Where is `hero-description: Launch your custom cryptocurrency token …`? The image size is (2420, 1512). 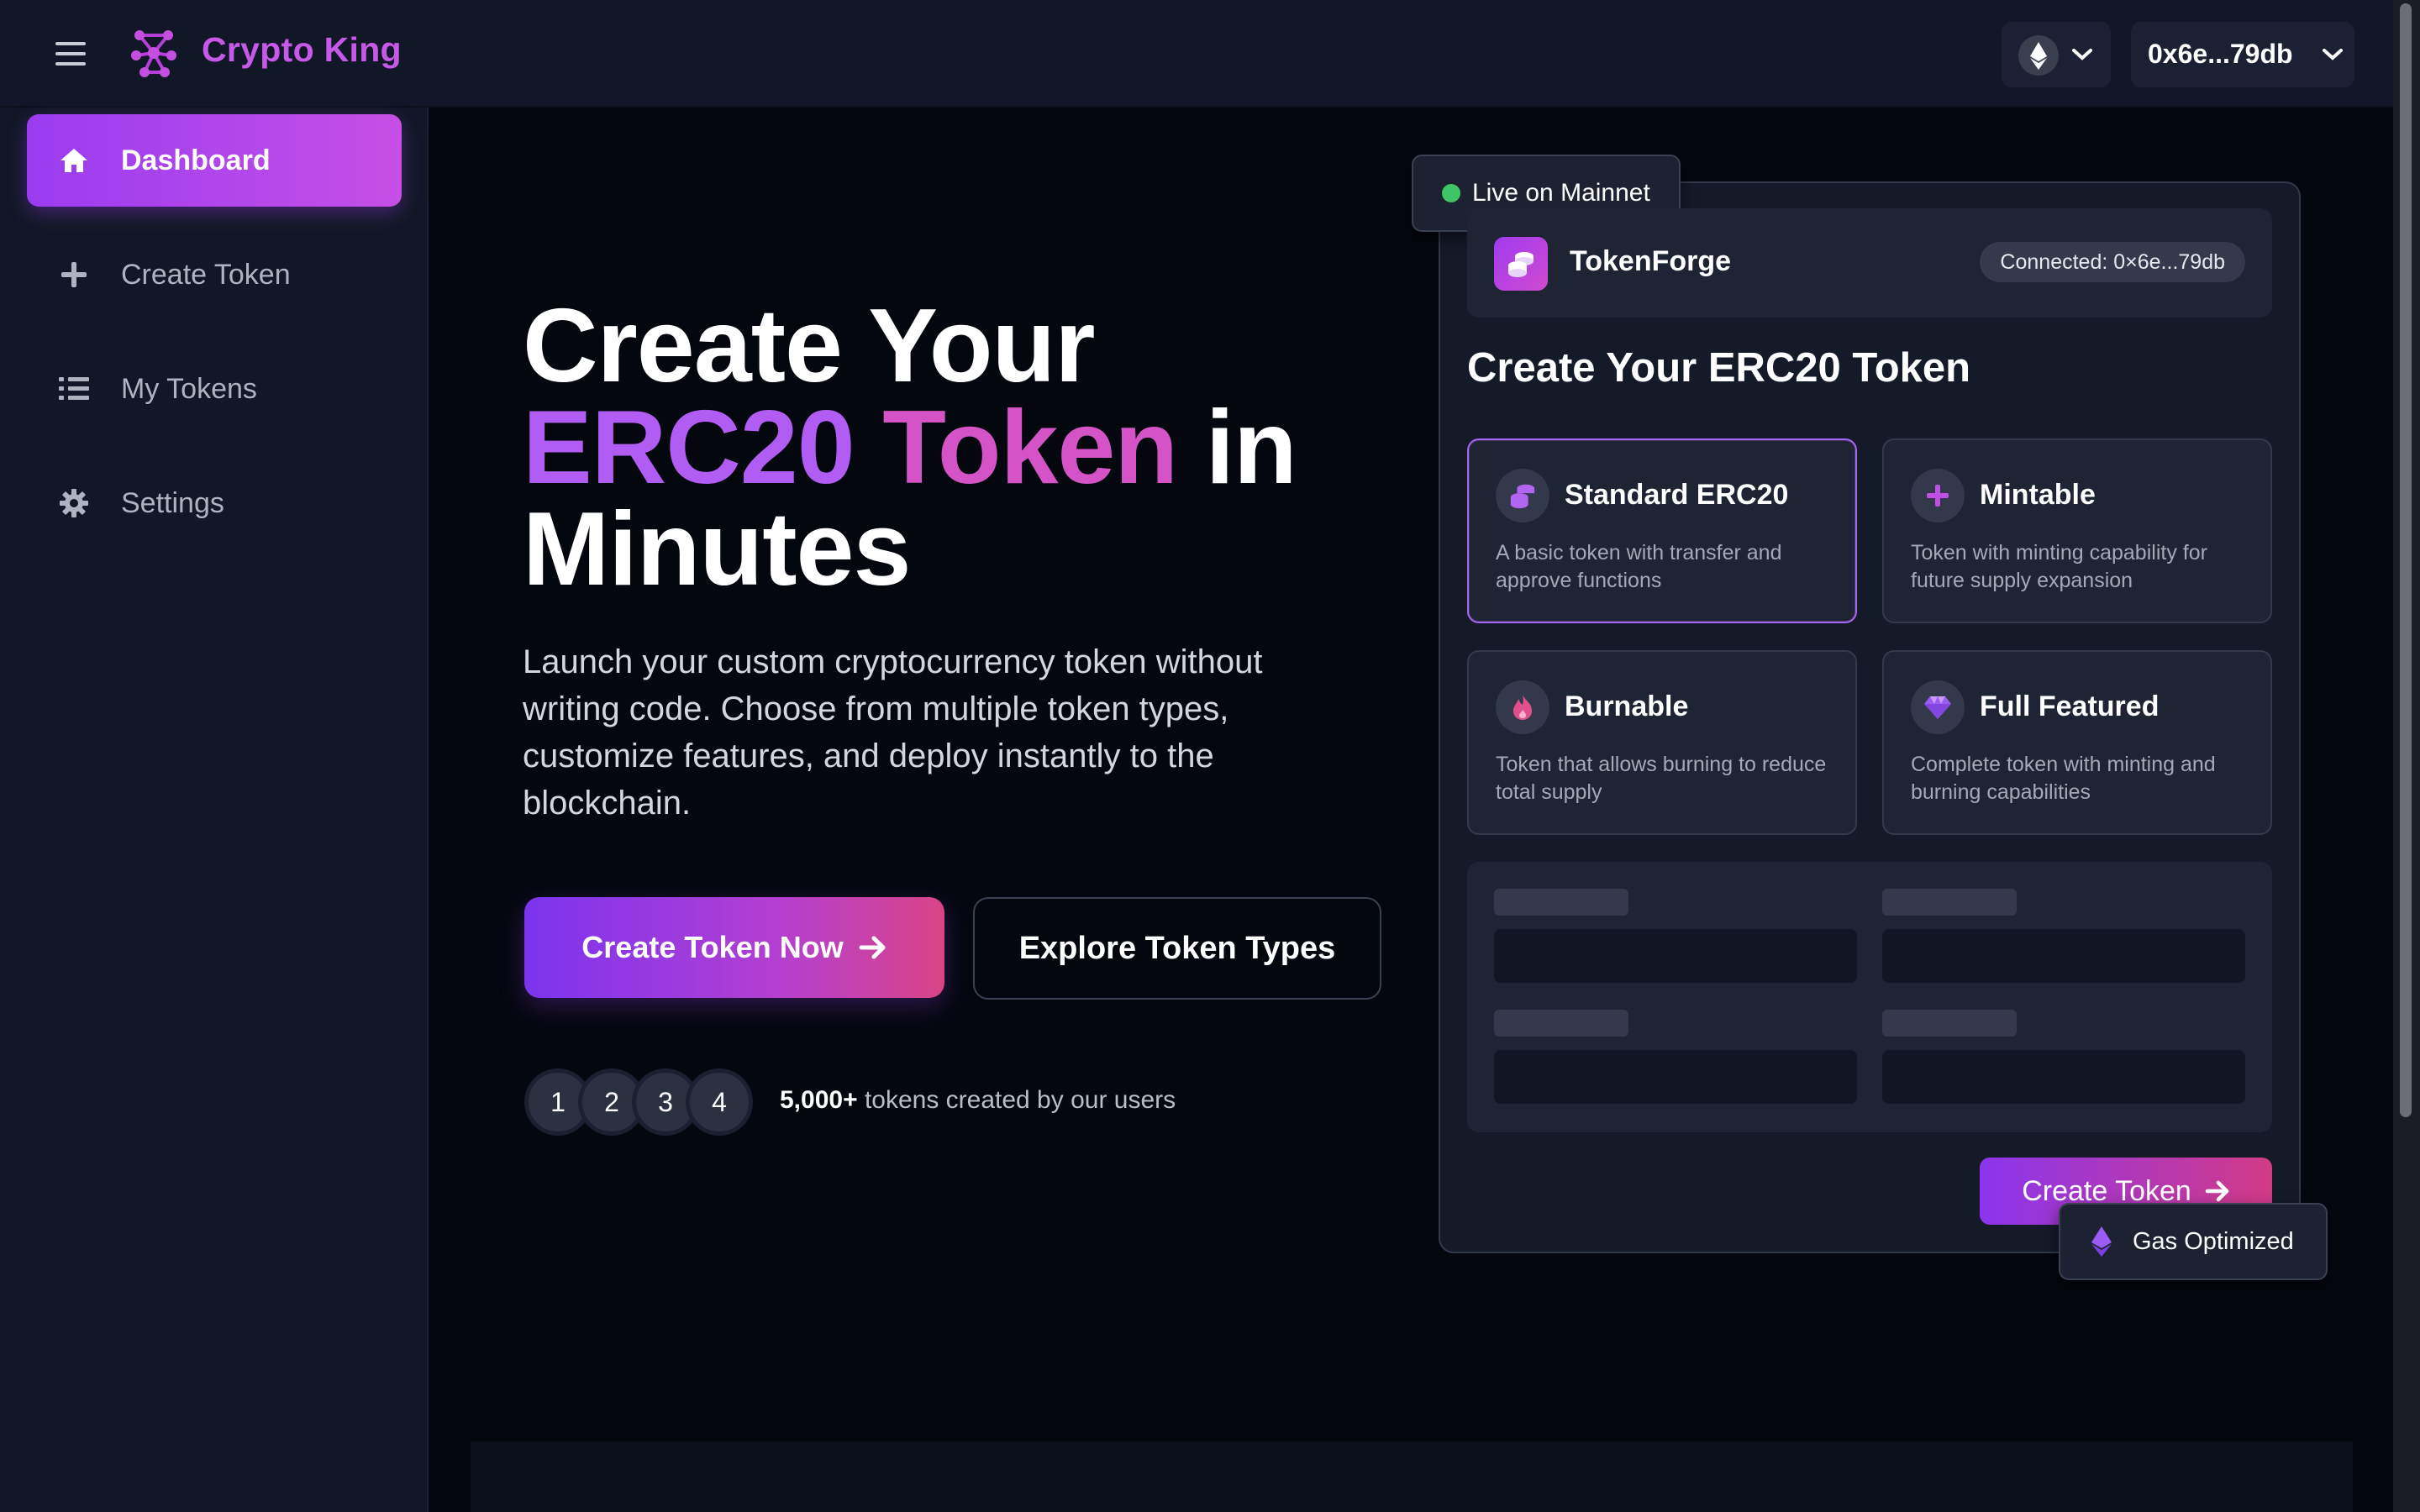
hero-description: Launch your custom cryptocurrency token … is located at coordinates (893, 732).